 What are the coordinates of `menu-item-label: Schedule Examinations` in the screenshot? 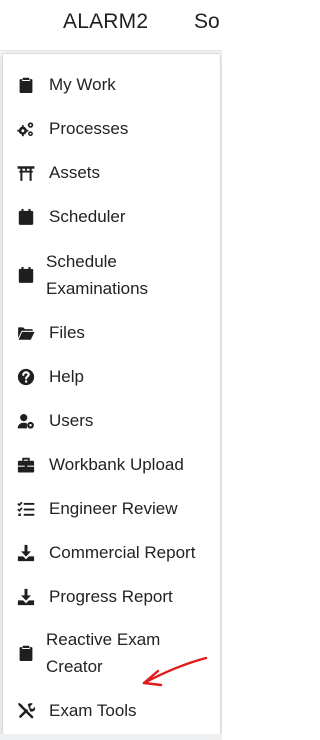 It's located at (97, 275).